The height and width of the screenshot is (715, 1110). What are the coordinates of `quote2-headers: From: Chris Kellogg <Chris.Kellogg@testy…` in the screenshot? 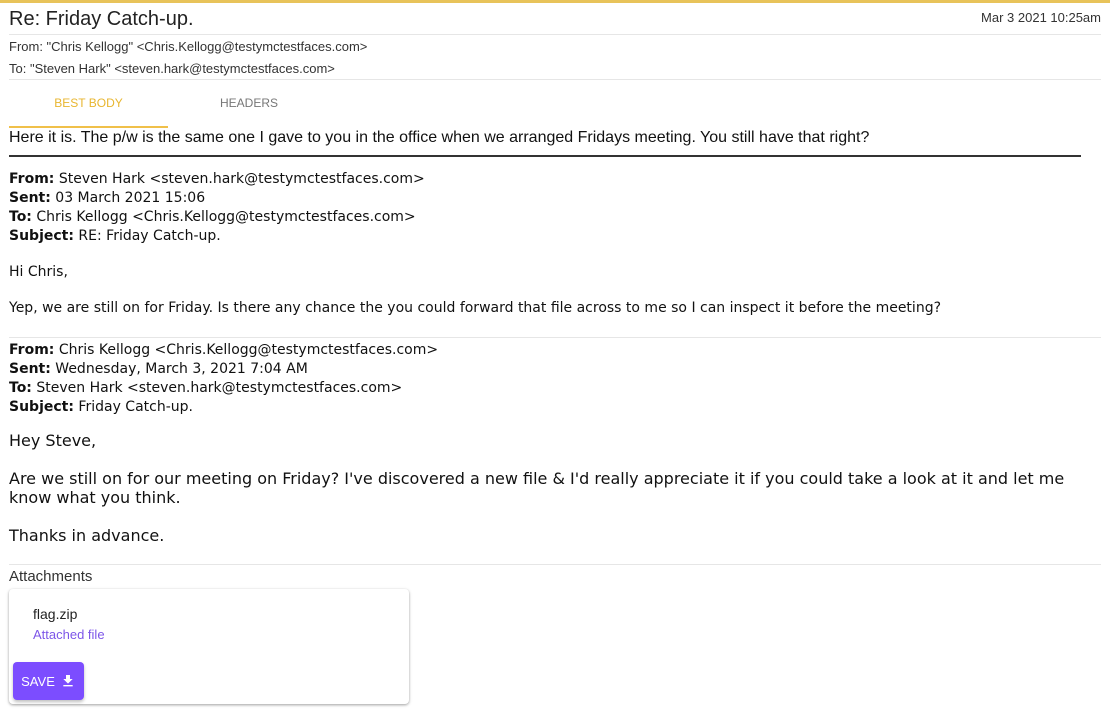 It's located at (223, 379).